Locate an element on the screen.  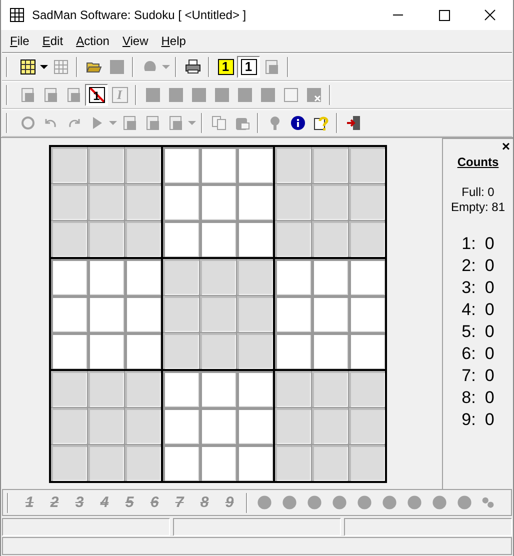
menu-item: View is located at coordinates (134, 41).